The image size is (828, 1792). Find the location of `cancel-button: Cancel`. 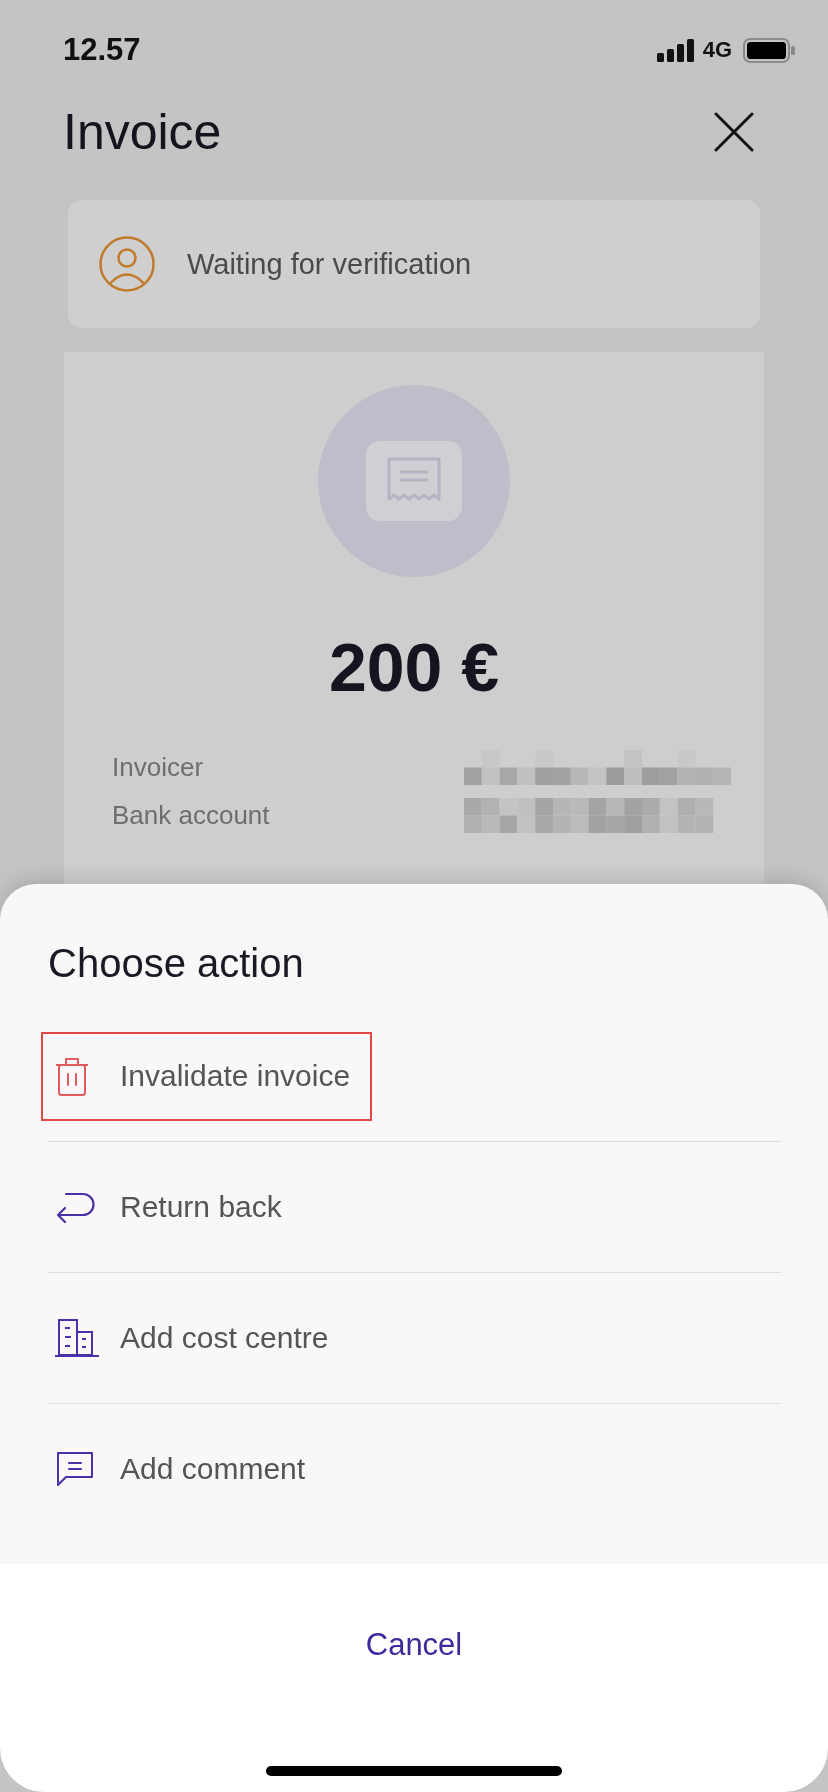

cancel-button: Cancel is located at coordinates (414, 1645).